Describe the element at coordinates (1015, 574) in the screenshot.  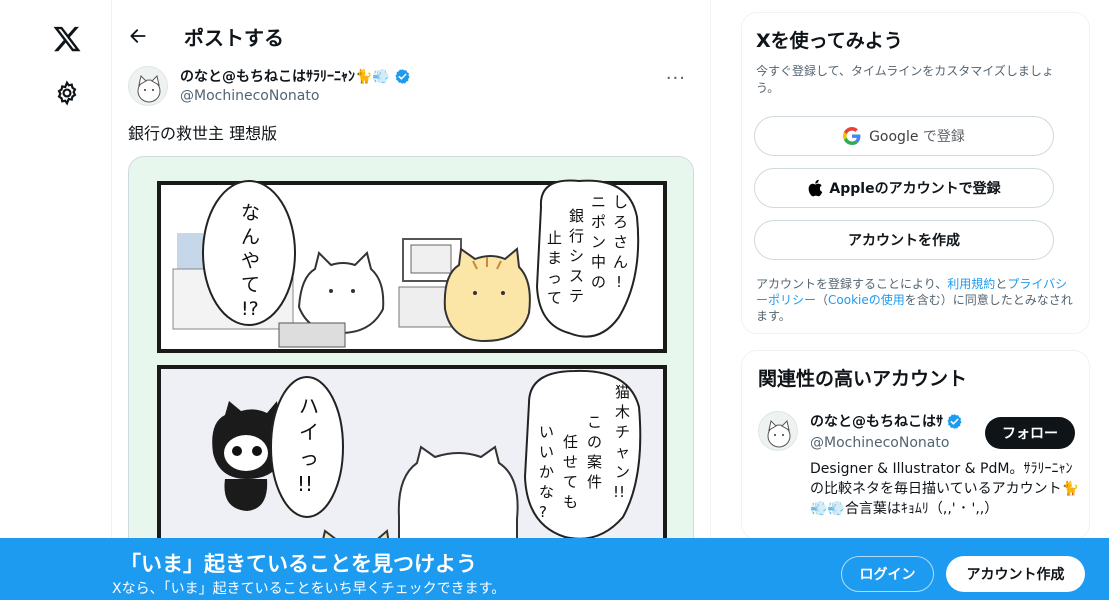
I see `signup-button: アカウント作成` at that location.